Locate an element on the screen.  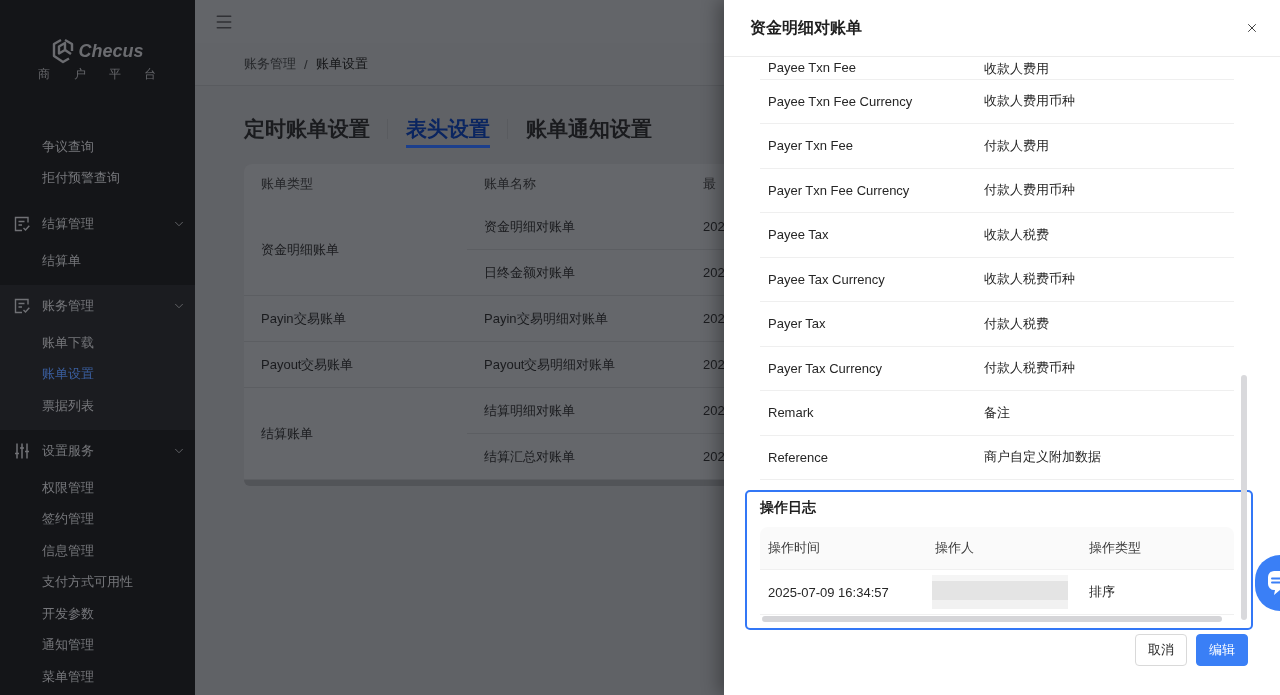
secondary-button: 取消 is located at coordinates (1161, 650).